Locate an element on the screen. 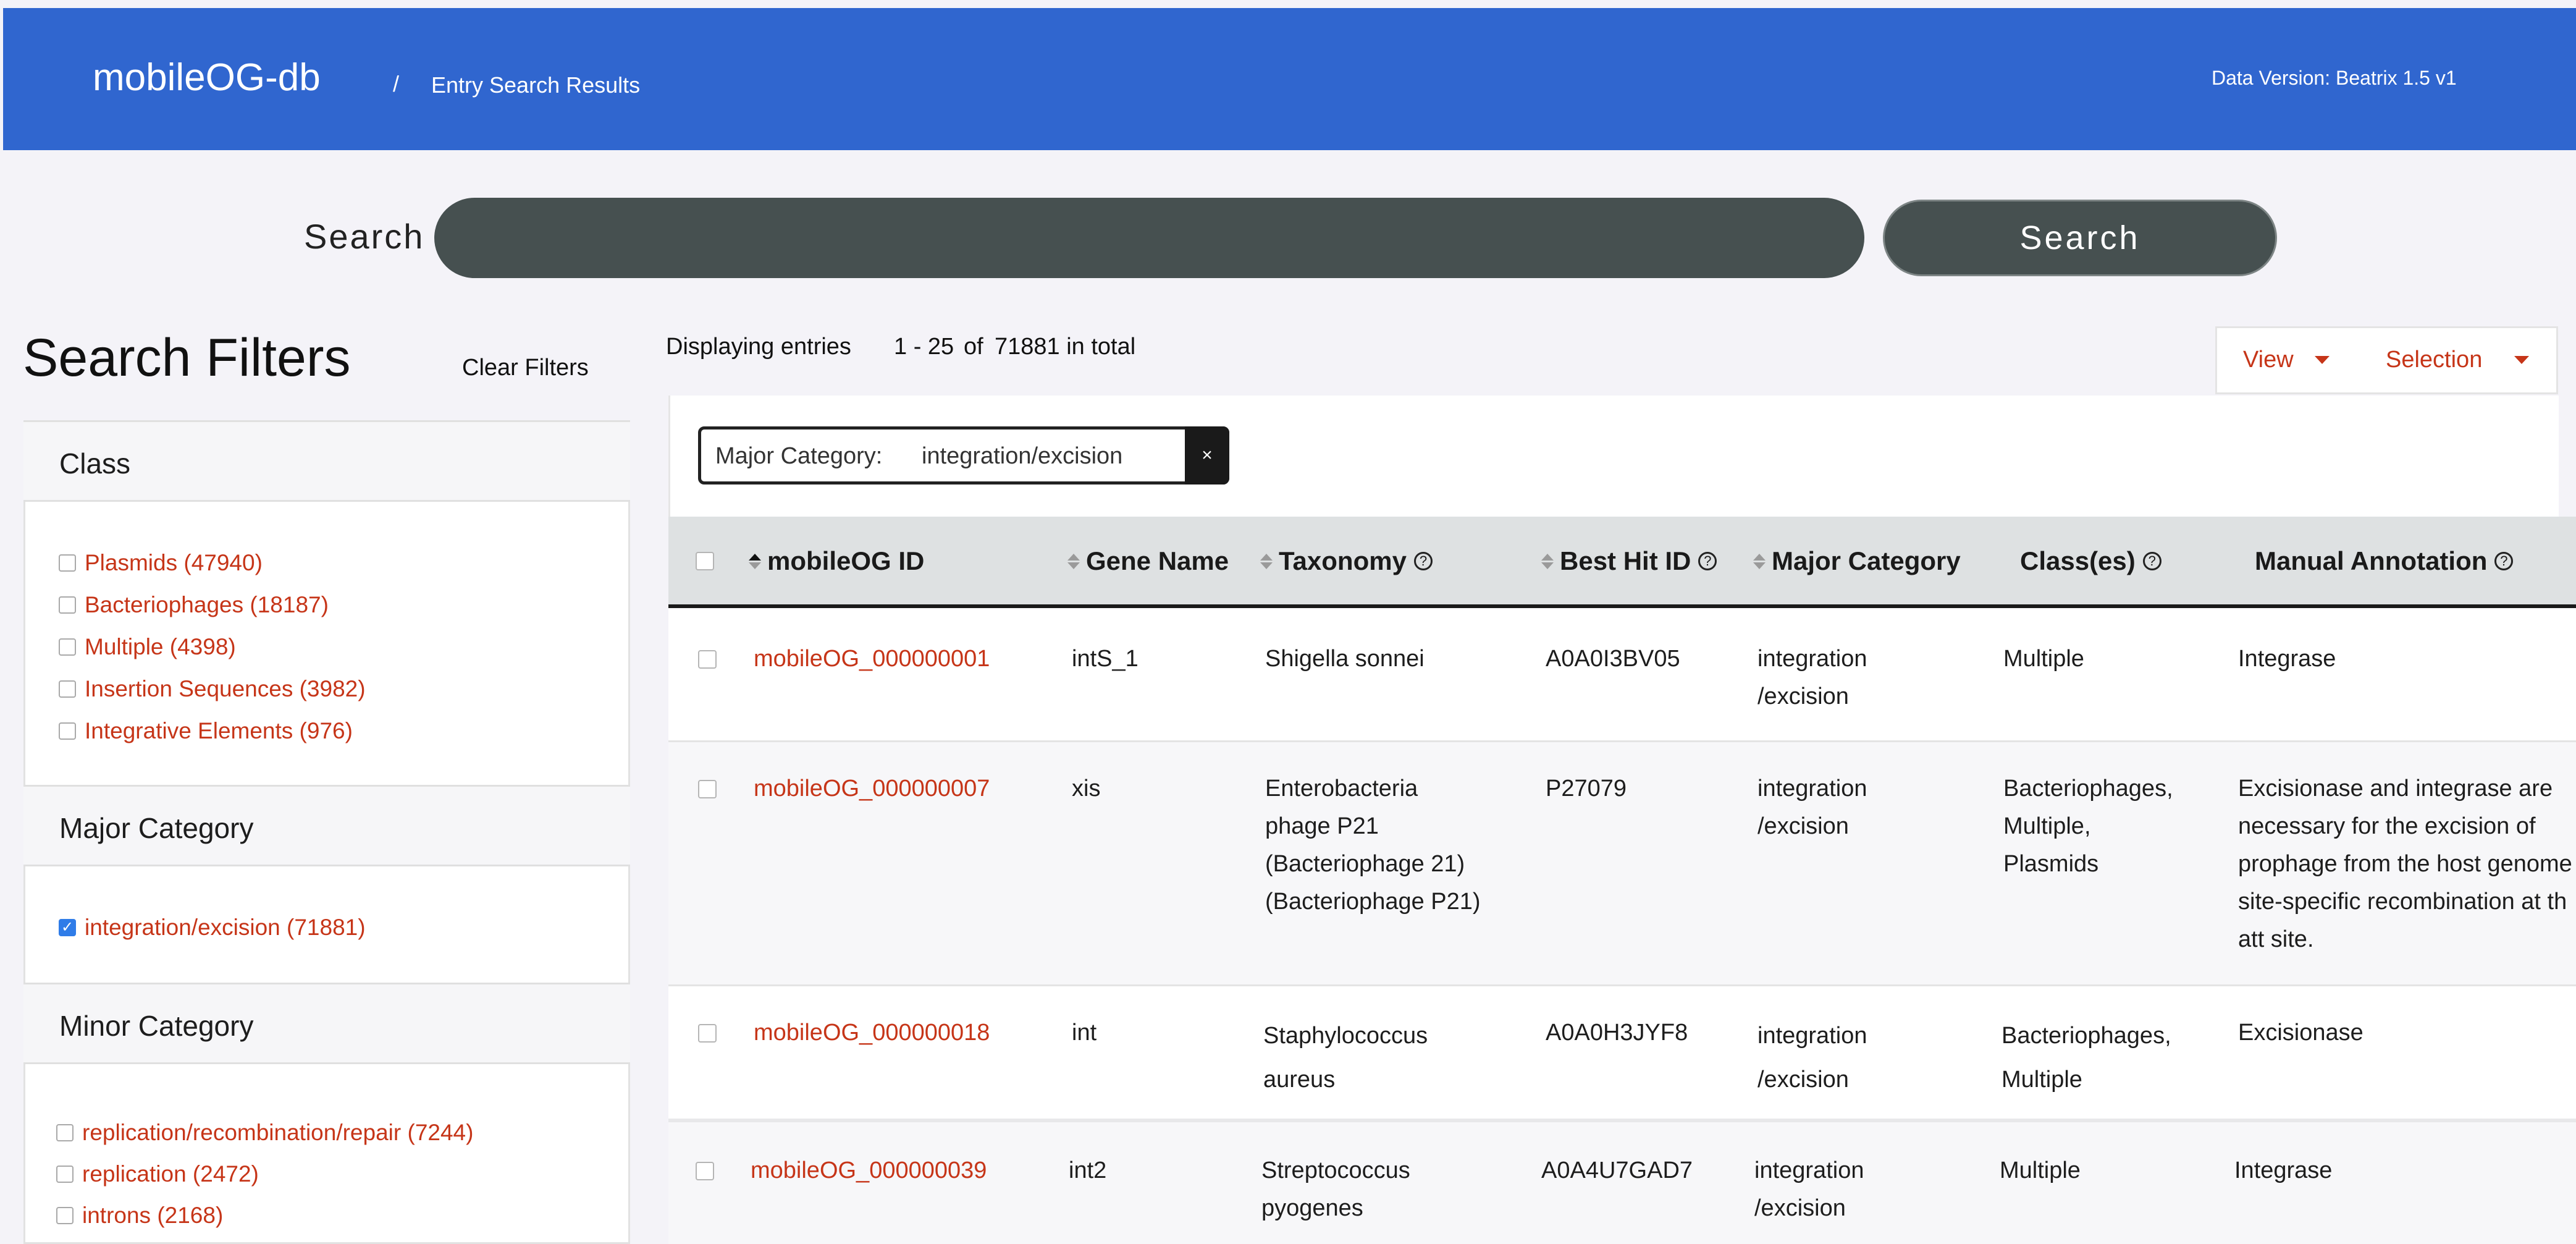 The height and width of the screenshot is (1244, 2576). filter-option-replication: replication (2472) is located at coordinates (157, 1174).